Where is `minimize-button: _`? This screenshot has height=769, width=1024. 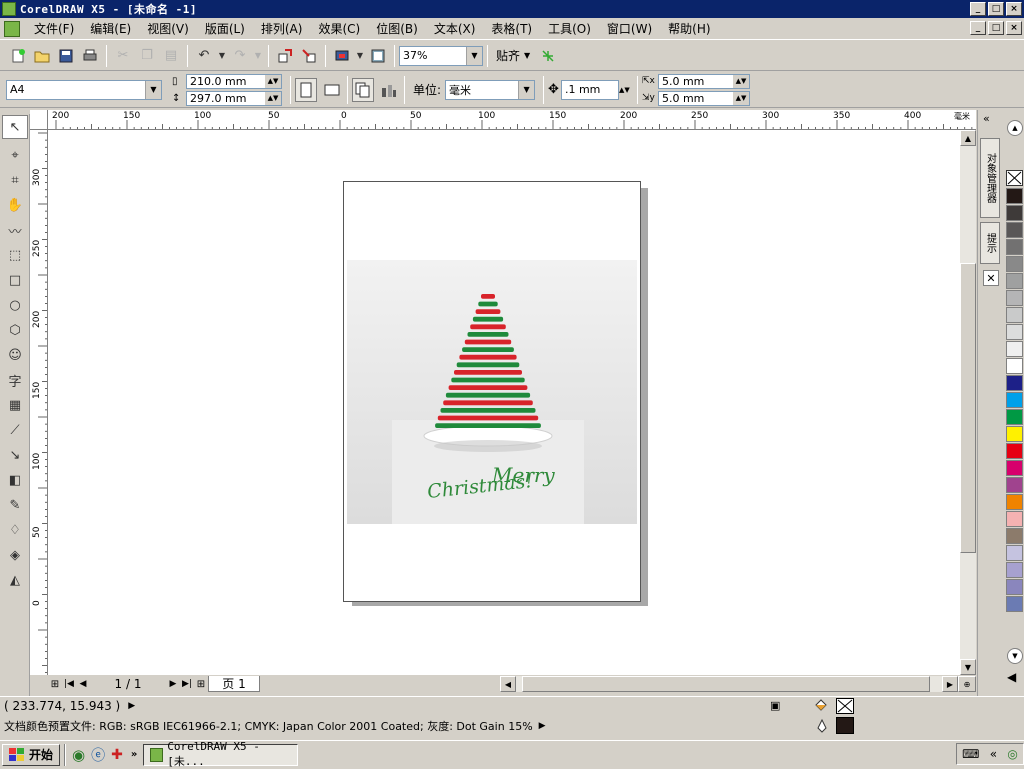
minimize-button: _ is located at coordinates (978, 9).